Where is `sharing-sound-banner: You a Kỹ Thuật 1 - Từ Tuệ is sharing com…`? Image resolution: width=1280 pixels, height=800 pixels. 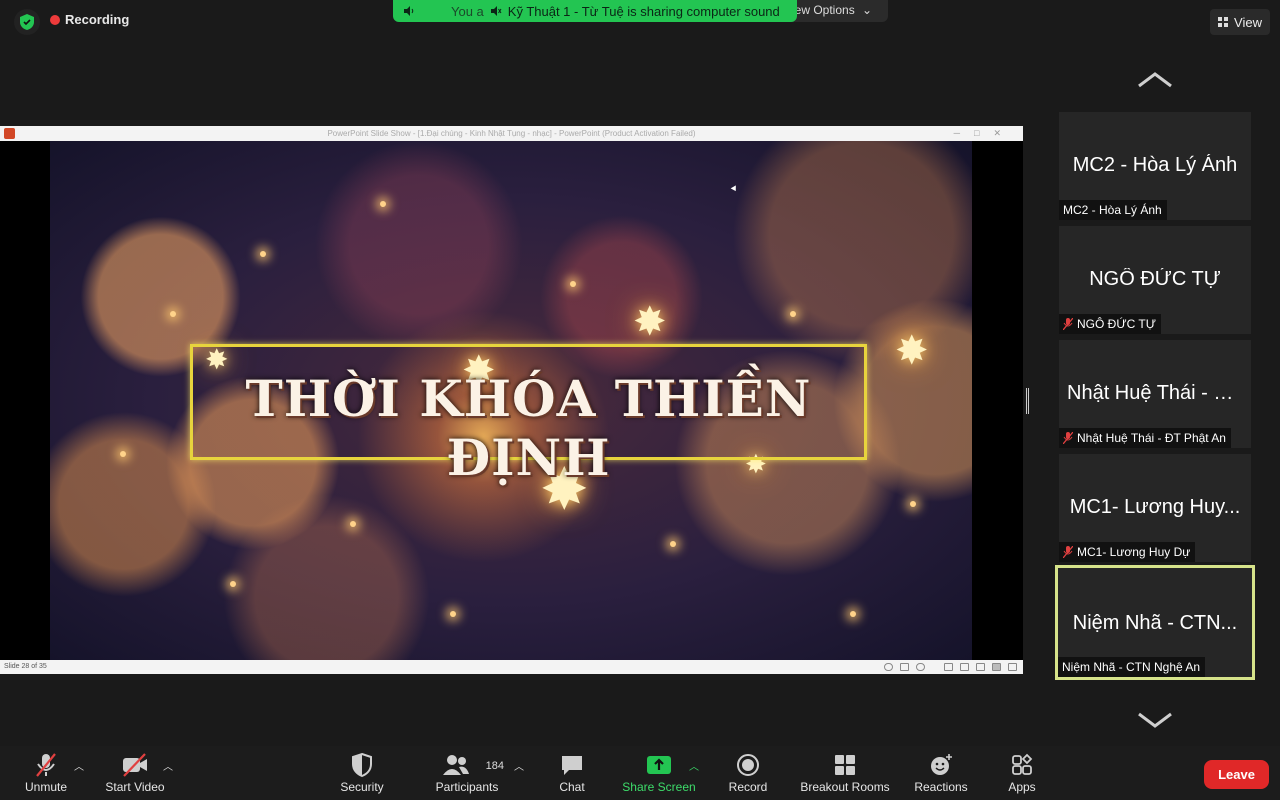
sharing-sound-banner: You a Kỹ Thuật 1 - Từ Tuệ is sharing com… is located at coordinates (595, 11).